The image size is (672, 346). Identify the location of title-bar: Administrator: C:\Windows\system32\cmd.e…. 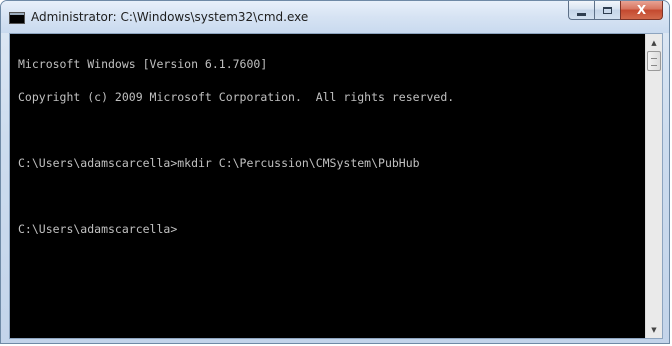
(335, 17).